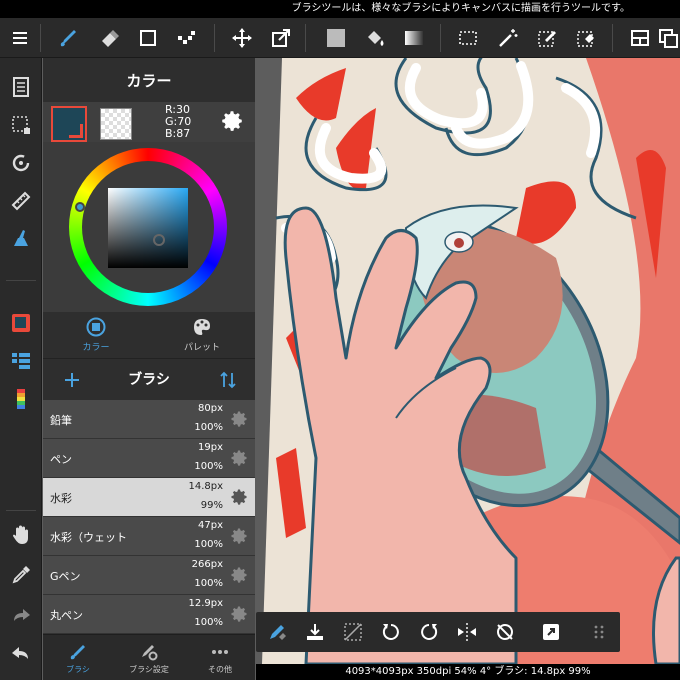 The width and height of the screenshot is (680, 680). What do you see at coordinates (149, 497) in the screenshot?
I see `brush-row: 水彩 14.8px 99%` at bounding box center [149, 497].